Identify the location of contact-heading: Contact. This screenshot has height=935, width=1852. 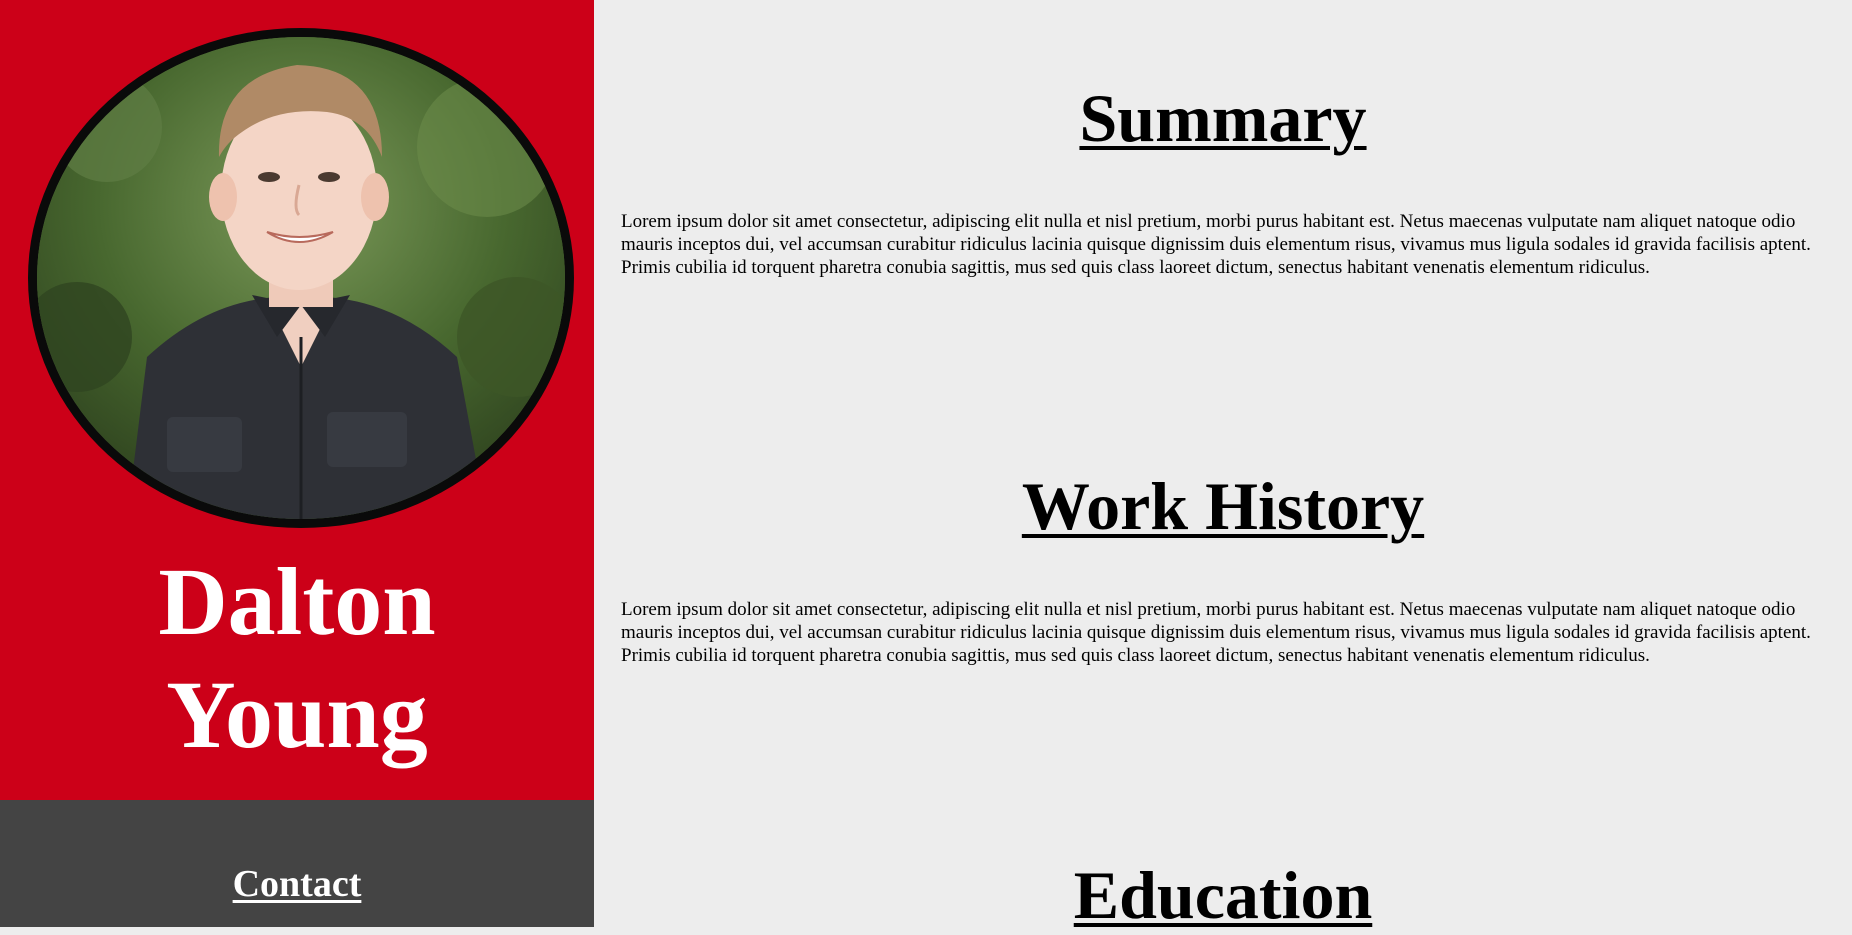
(297, 884).